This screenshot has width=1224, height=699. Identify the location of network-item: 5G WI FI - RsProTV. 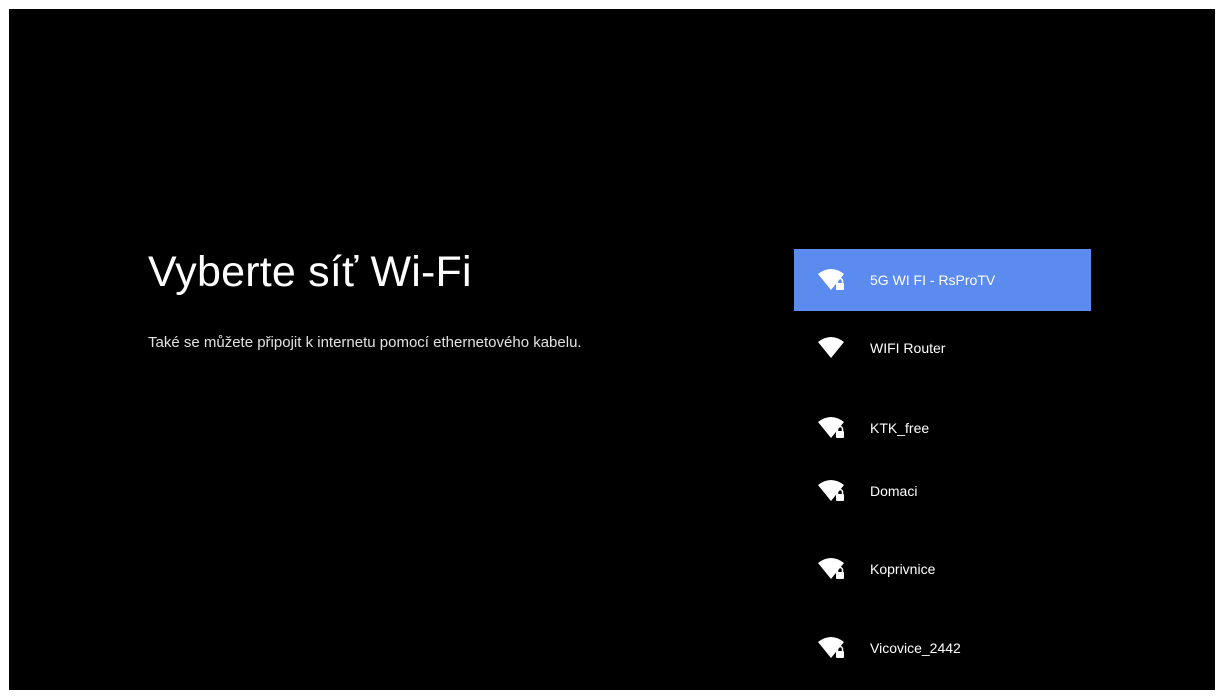
(942, 280).